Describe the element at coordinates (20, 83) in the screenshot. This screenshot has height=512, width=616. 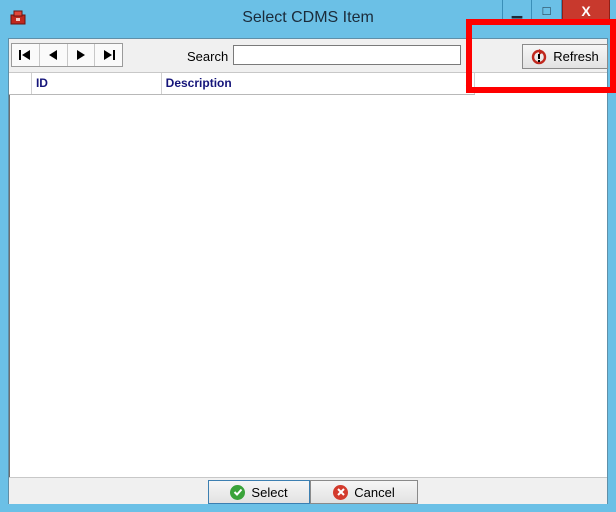
I see `row-indicator-header` at that location.